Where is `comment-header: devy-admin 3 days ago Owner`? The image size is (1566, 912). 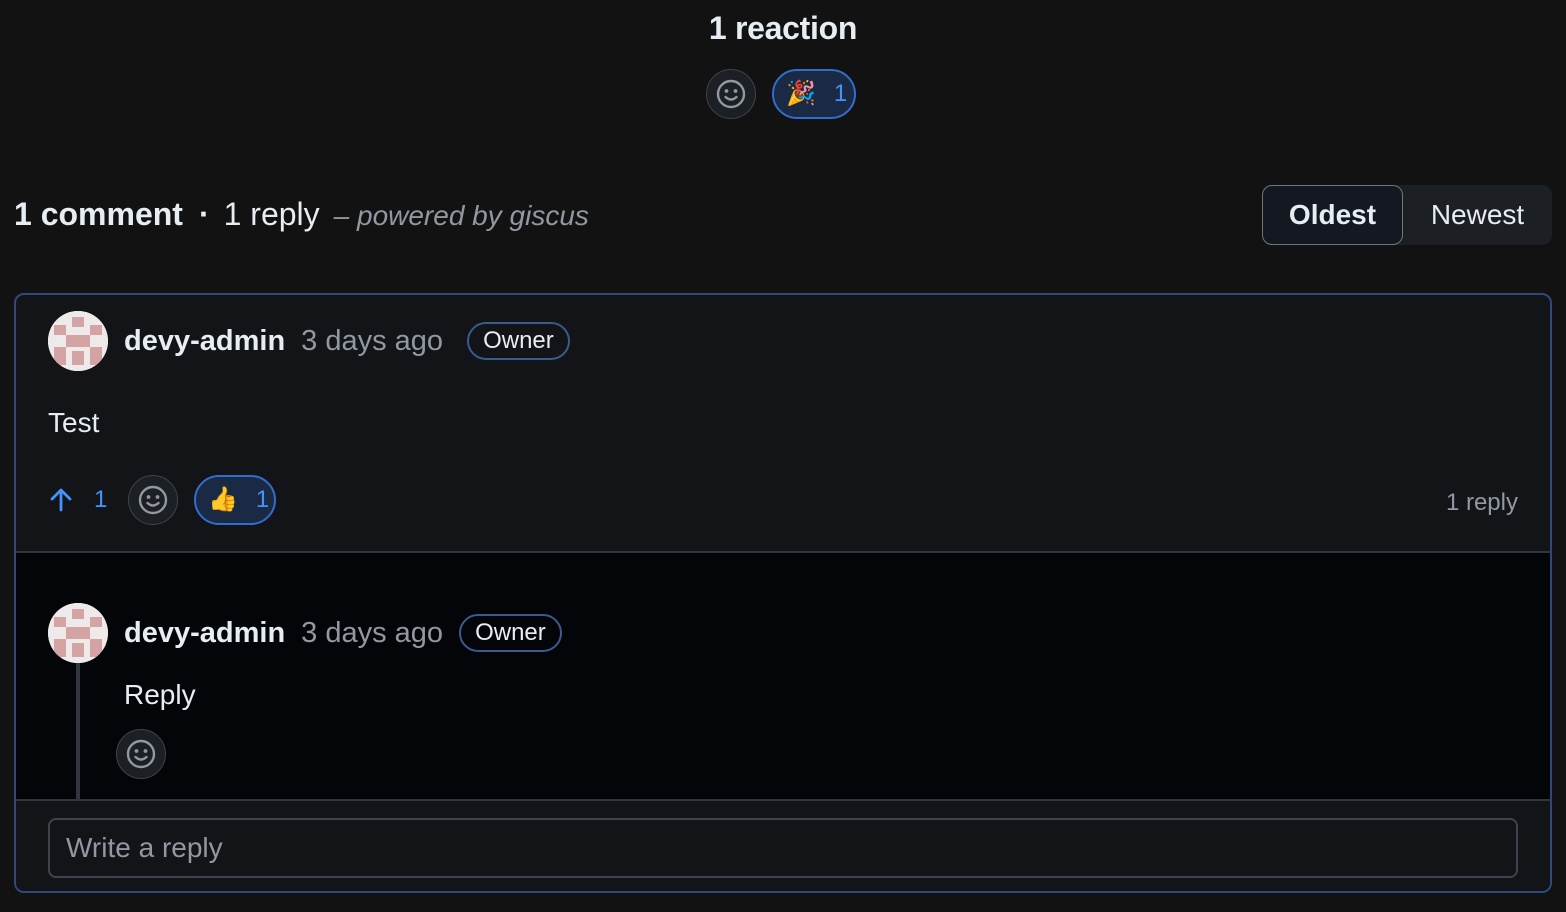
comment-header: devy-admin 3 days ago Owner is located at coordinates (309, 341).